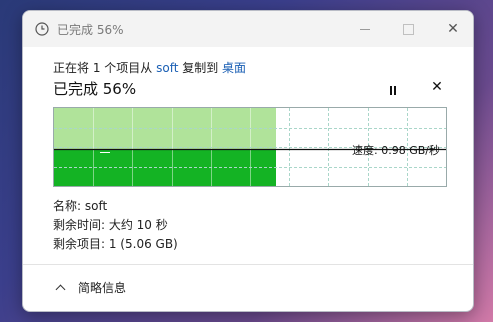  What do you see at coordinates (110, 225) in the screenshot?
I see `time-remaining: 剩余时间: 大约 10 秒` at bounding box center [110, 225].